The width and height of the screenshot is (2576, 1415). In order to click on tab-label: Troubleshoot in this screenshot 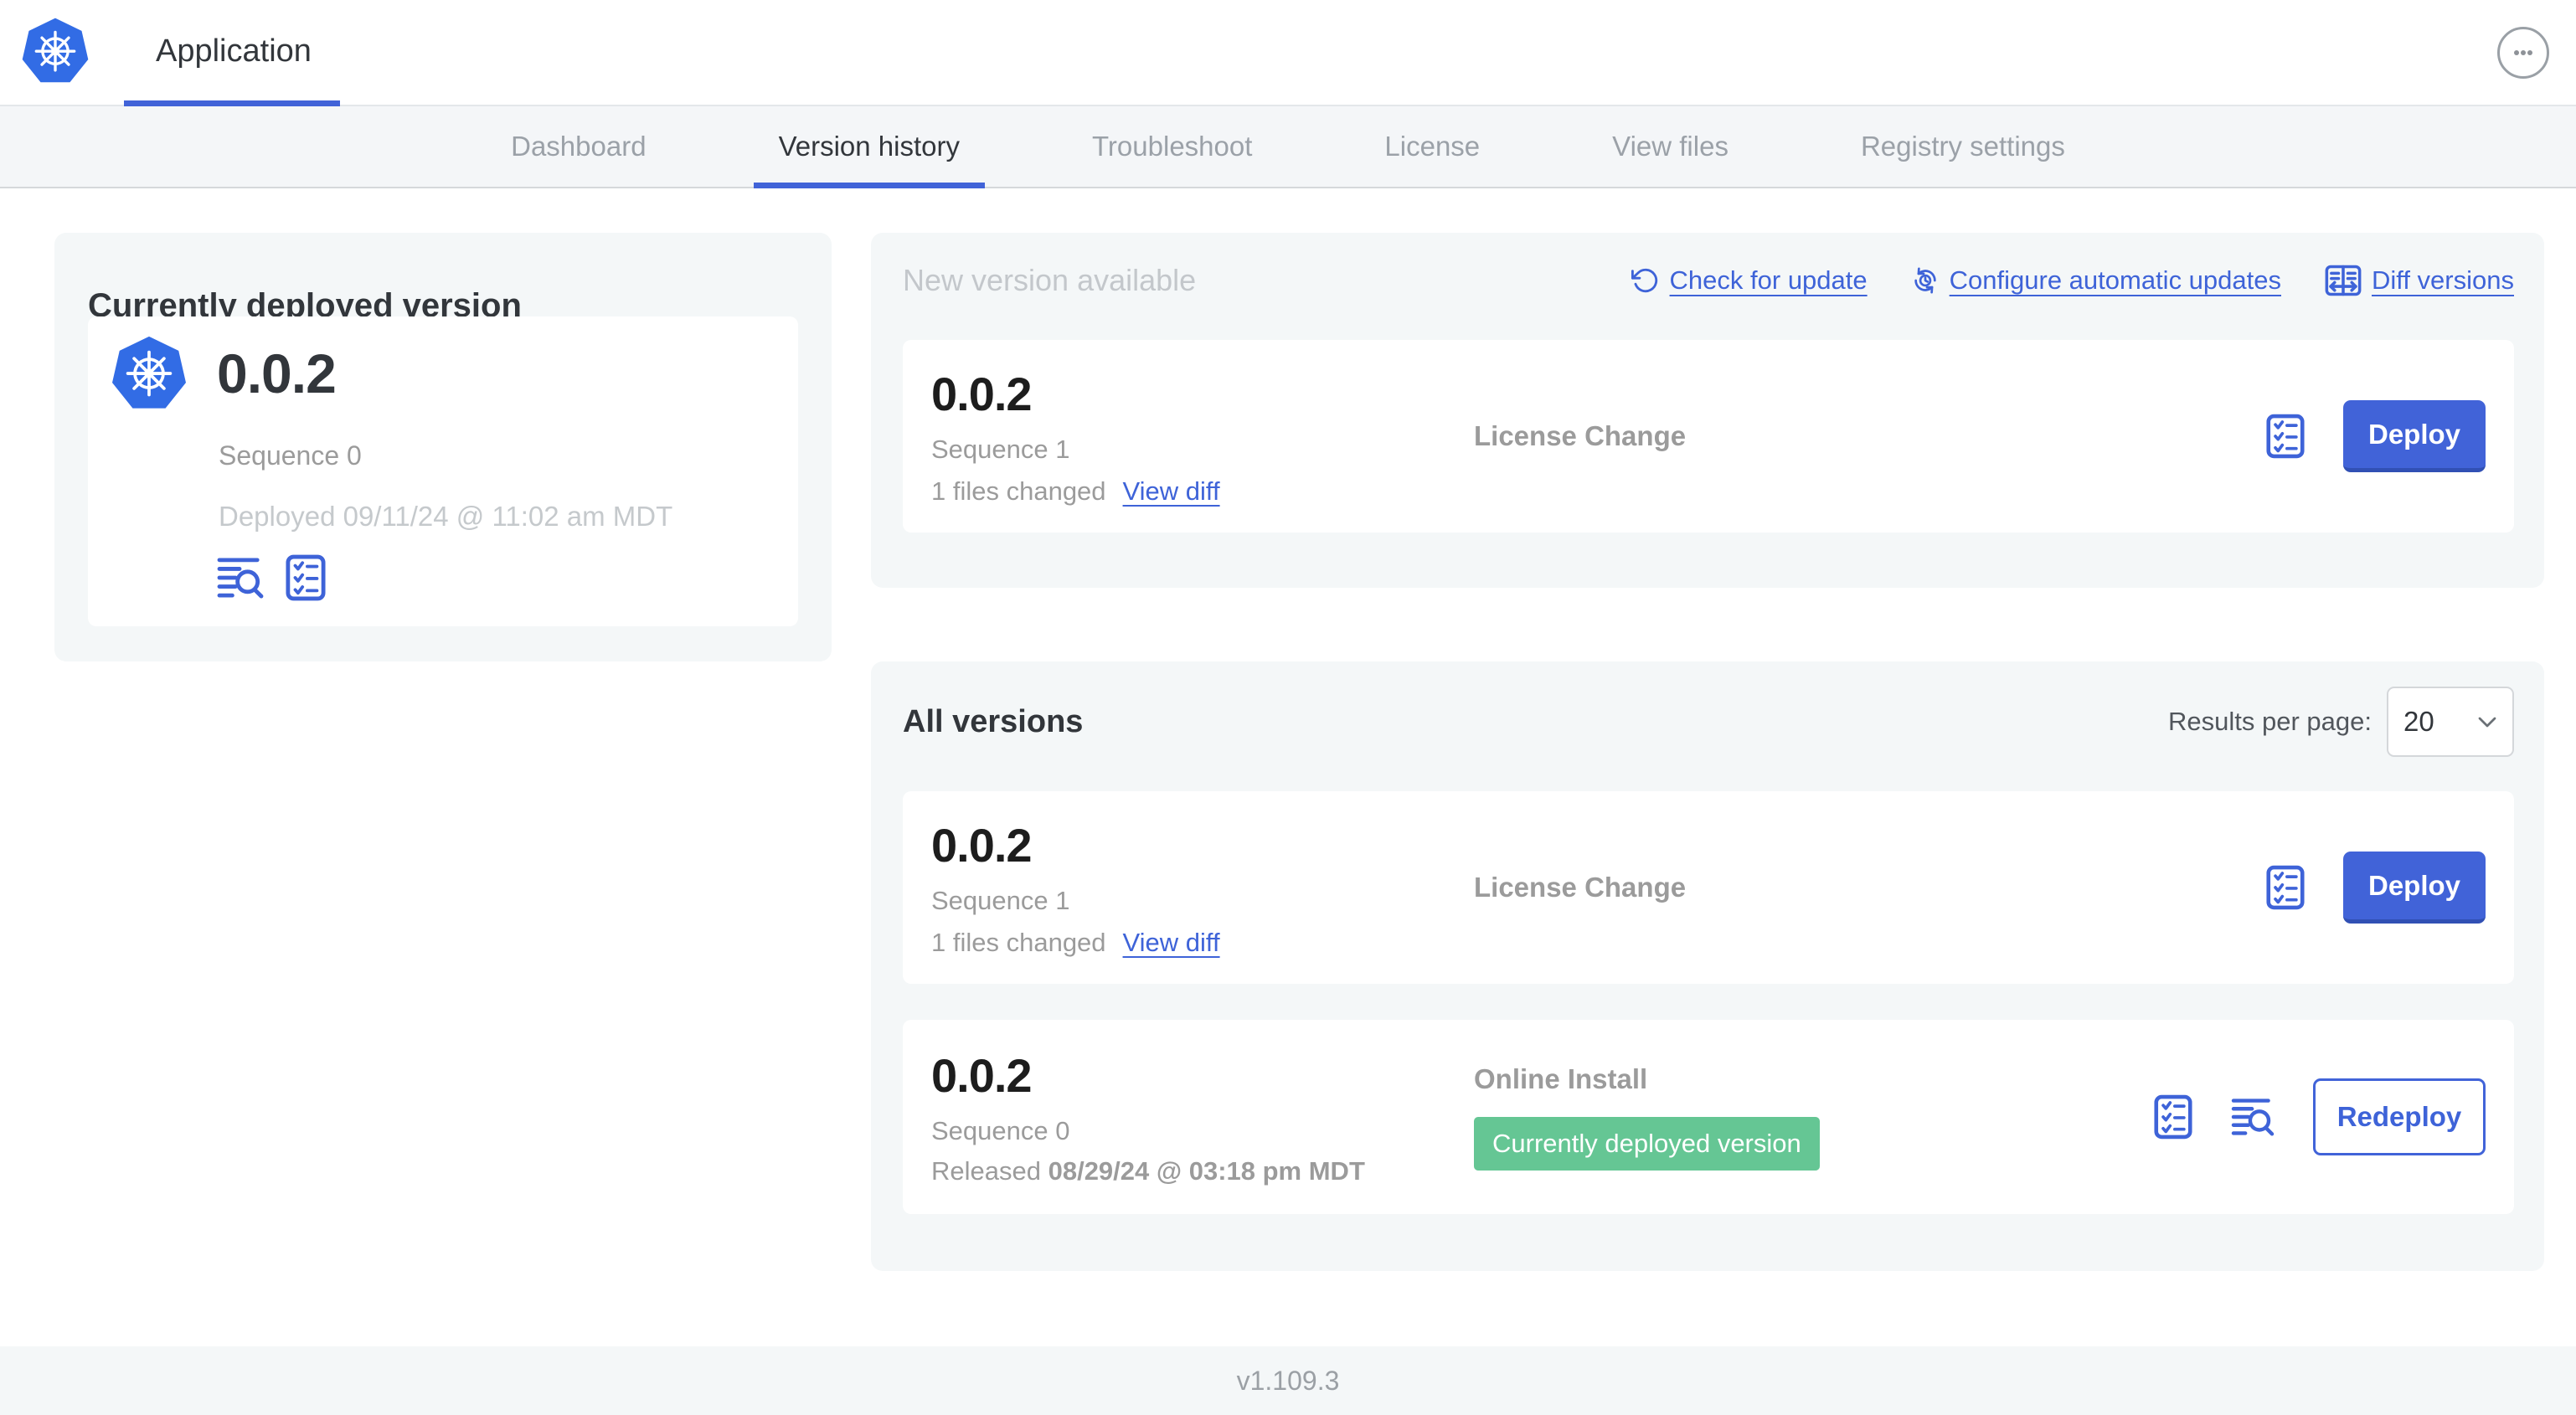, I will do `click(1172, 146)`.